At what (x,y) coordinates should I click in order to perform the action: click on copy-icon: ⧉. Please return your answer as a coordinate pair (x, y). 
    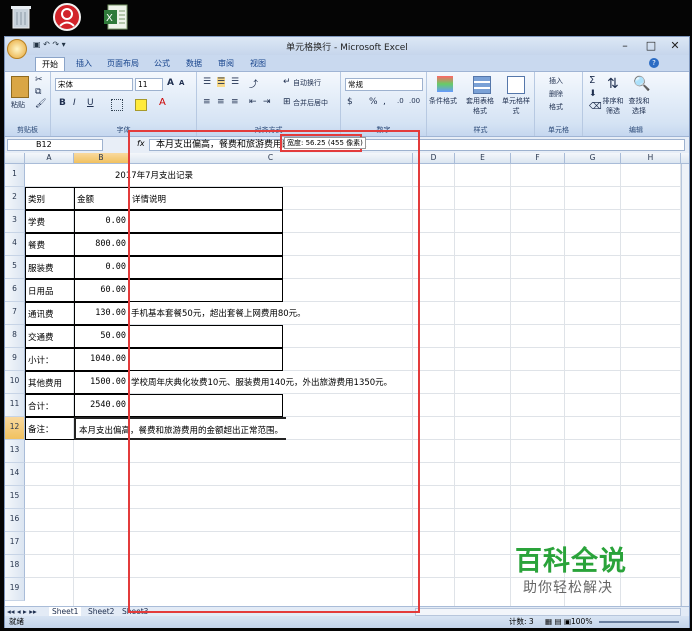
    Looking at the image, I should click on (38, 92).